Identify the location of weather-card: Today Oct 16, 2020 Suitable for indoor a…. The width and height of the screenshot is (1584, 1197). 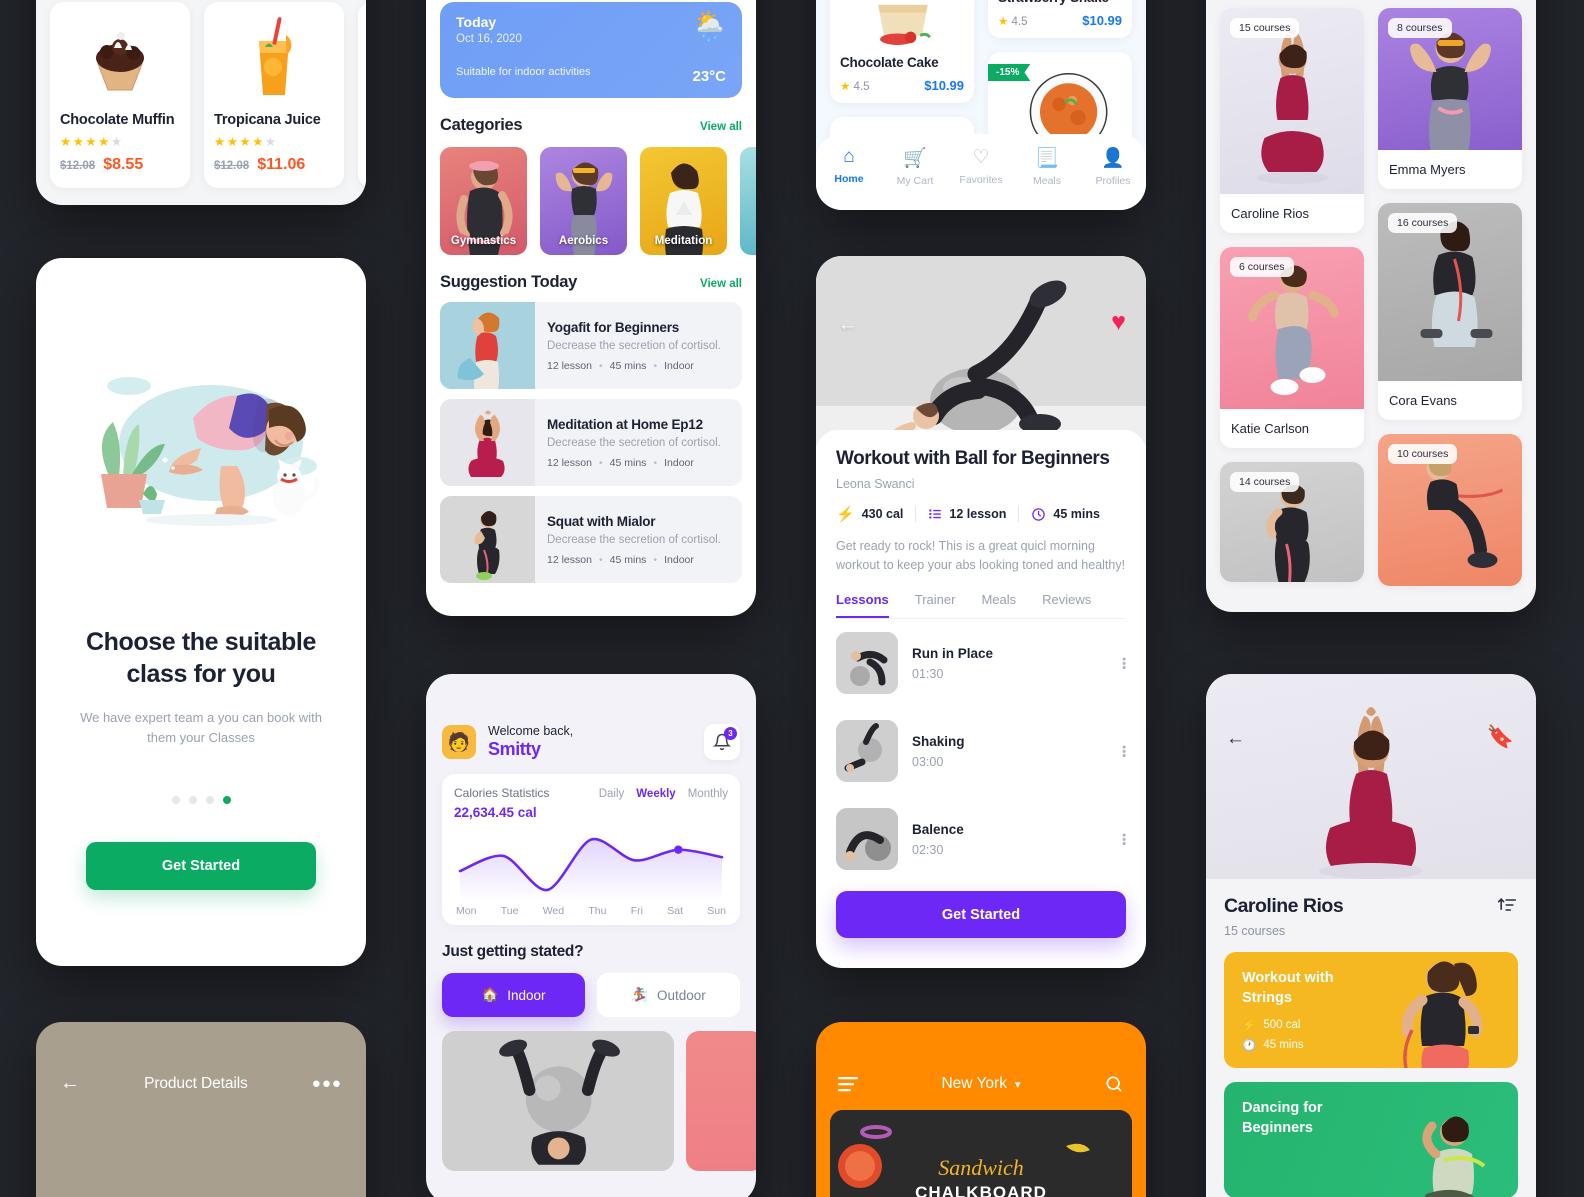
(591, 50).